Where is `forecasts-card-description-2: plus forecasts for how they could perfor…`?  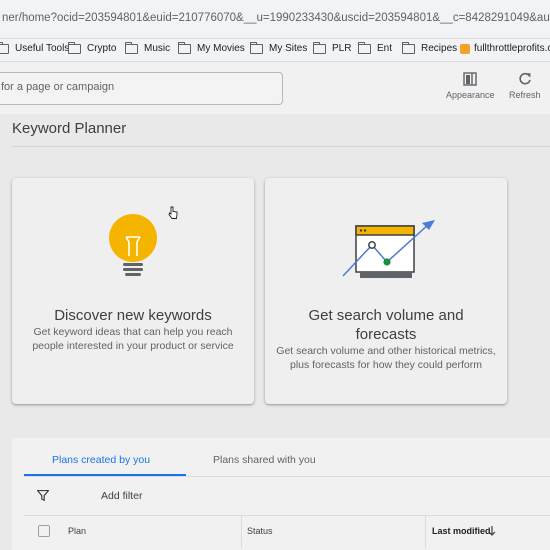
forecasts-card-description-2: plus forecasts for how they could perfor… is located at coordinates (385, 365).